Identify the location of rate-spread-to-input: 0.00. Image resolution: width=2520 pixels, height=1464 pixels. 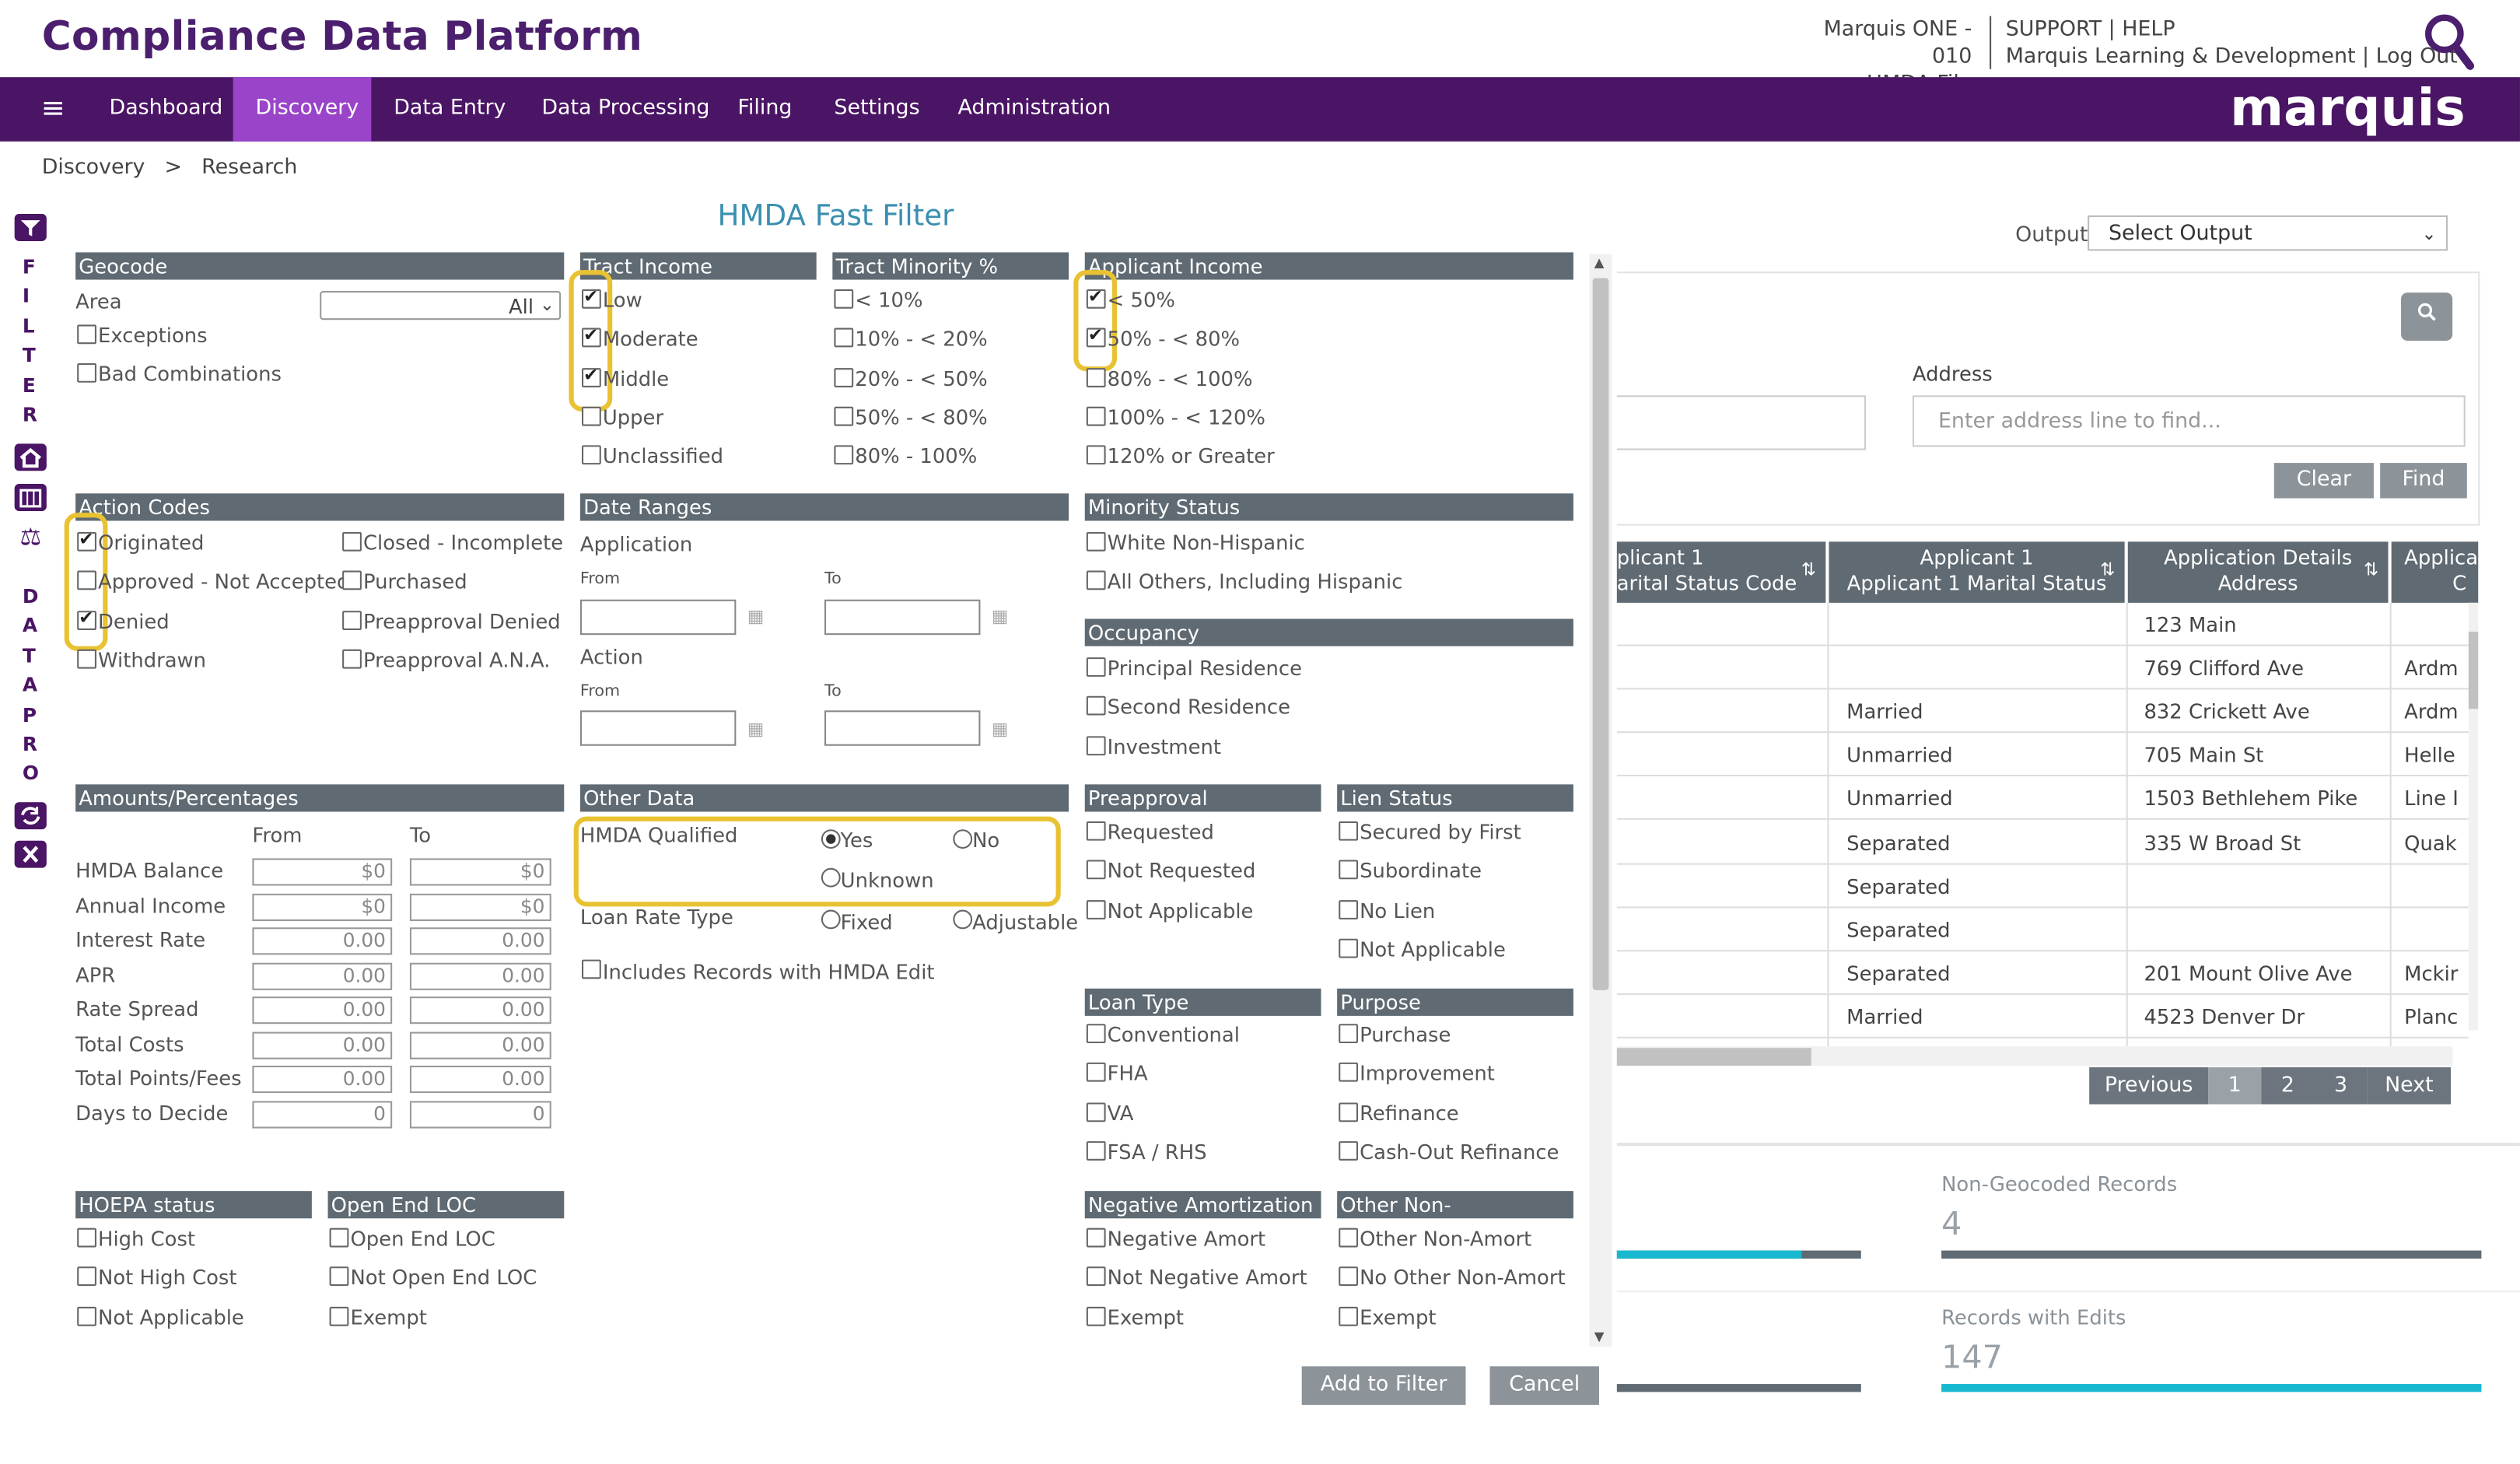
(480, 1010).